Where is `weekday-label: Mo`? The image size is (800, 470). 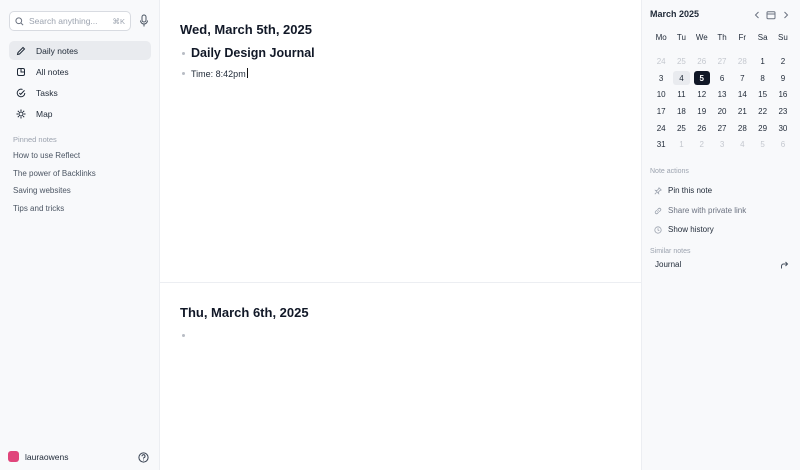 weekday-label: Mo is located at coordinates (661, 37).